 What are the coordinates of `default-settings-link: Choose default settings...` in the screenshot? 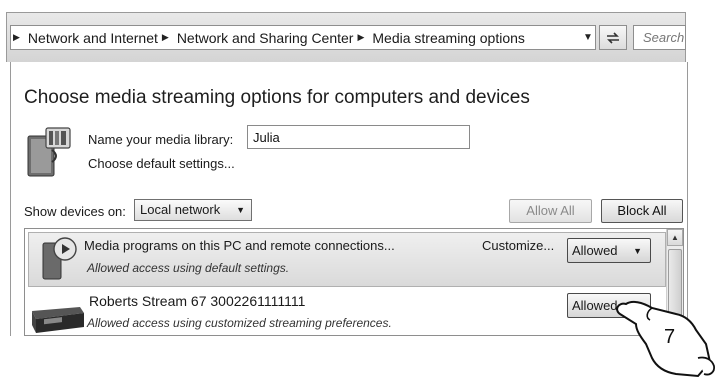 It's located at (161, 163).